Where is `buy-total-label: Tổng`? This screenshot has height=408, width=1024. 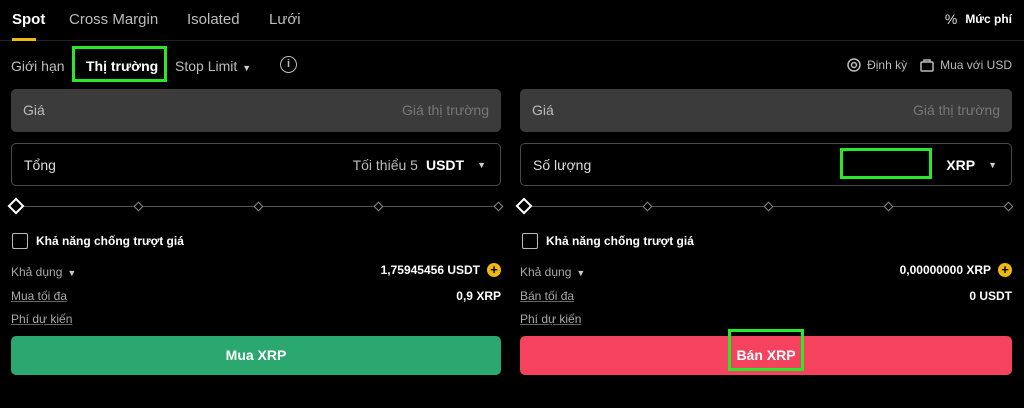
buy-total-label: Tổng is located at coordinates (40, 165).